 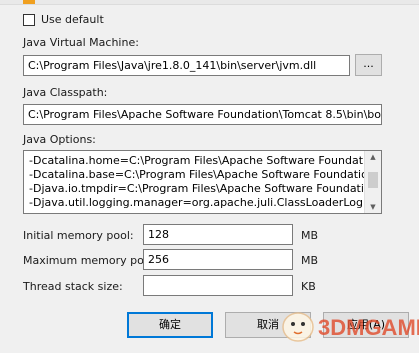 What do you see at coordinates (308, 286) in the screenshot?
I see `thread-stack-unit: KB` at bounding box center [308, 286].